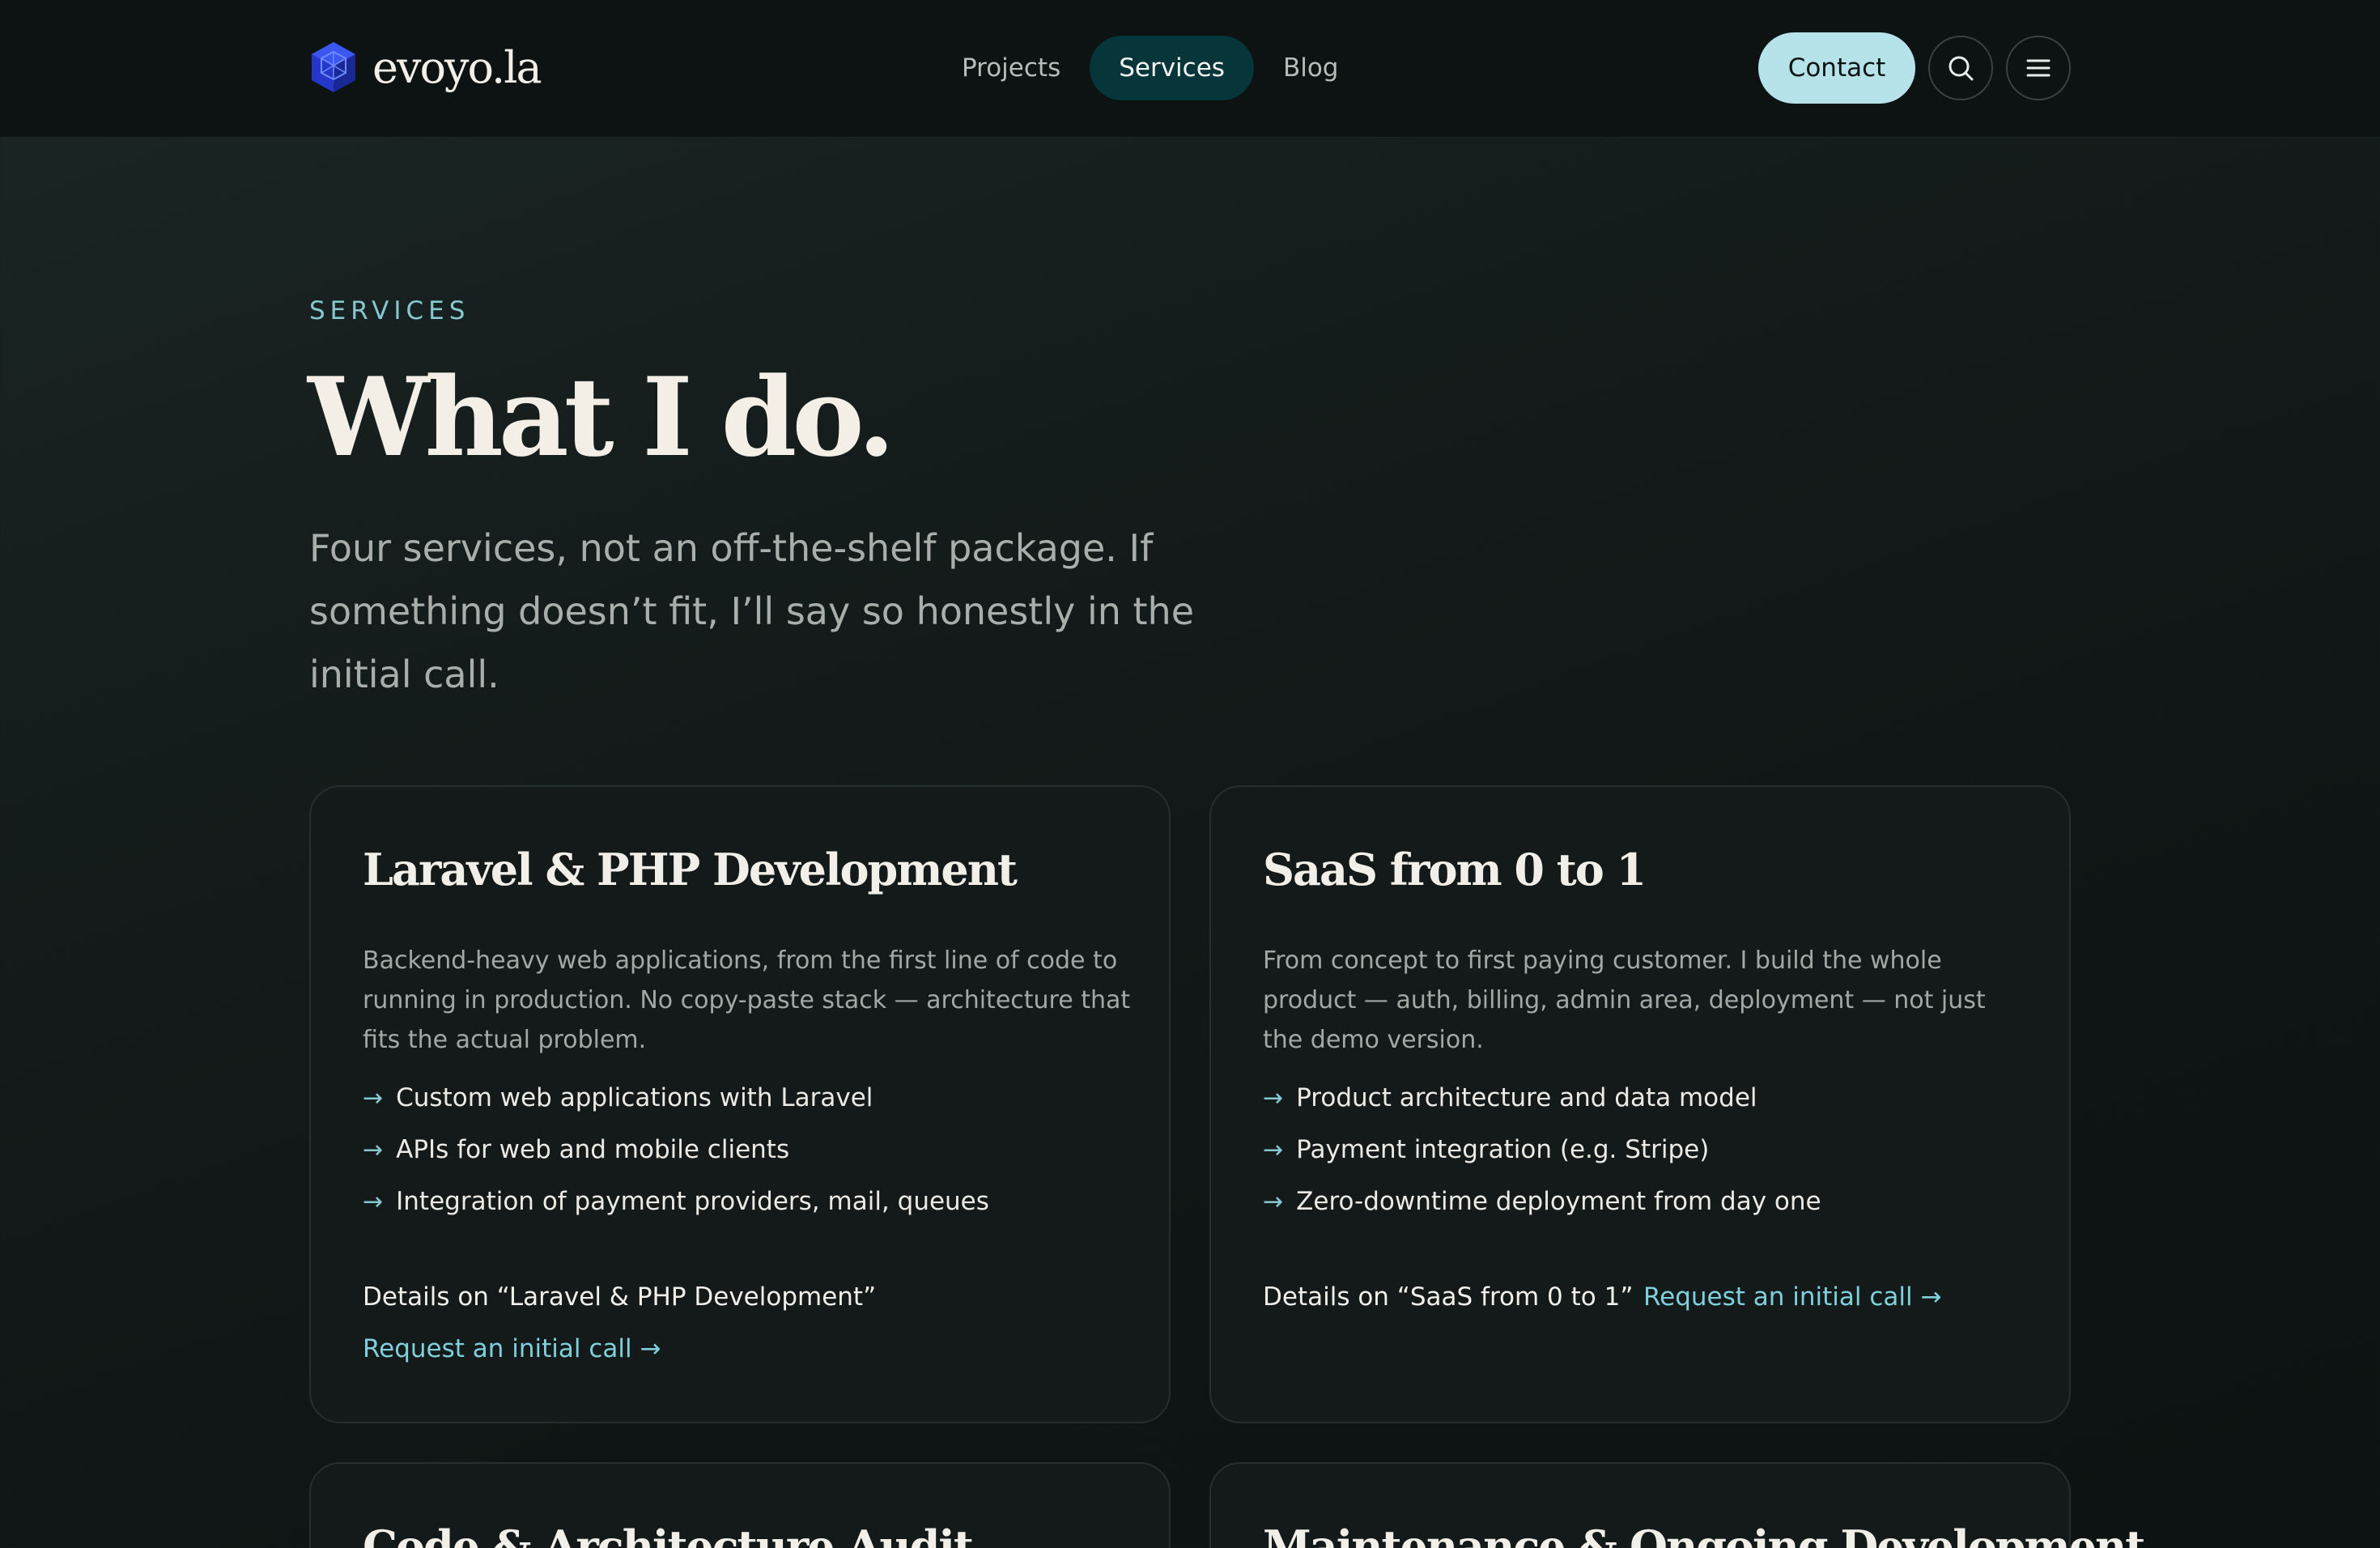  Describe the element at coordinates (669, 1534) in the screenshot. I see `service-title: Code & Architecture Audit` at that location.